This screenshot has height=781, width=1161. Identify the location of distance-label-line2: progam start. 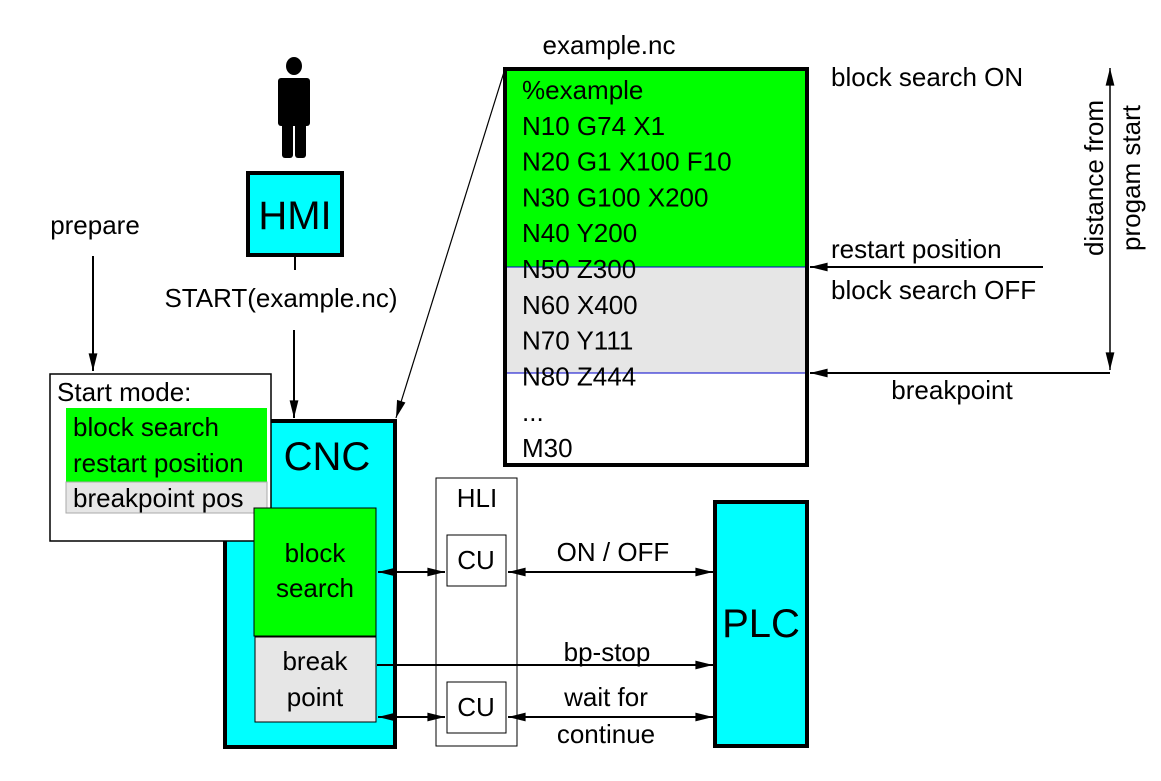
(1131, 177).